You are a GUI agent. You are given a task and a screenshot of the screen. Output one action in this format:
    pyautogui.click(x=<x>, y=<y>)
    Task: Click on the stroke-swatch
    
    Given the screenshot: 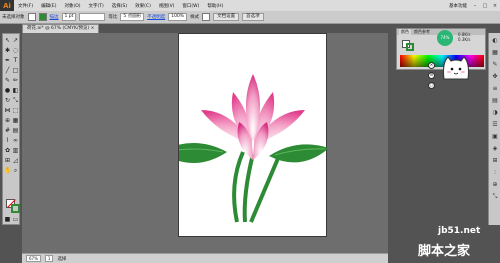 What is the action you would take?
    pyautogui.click(x=42, y=17)
    